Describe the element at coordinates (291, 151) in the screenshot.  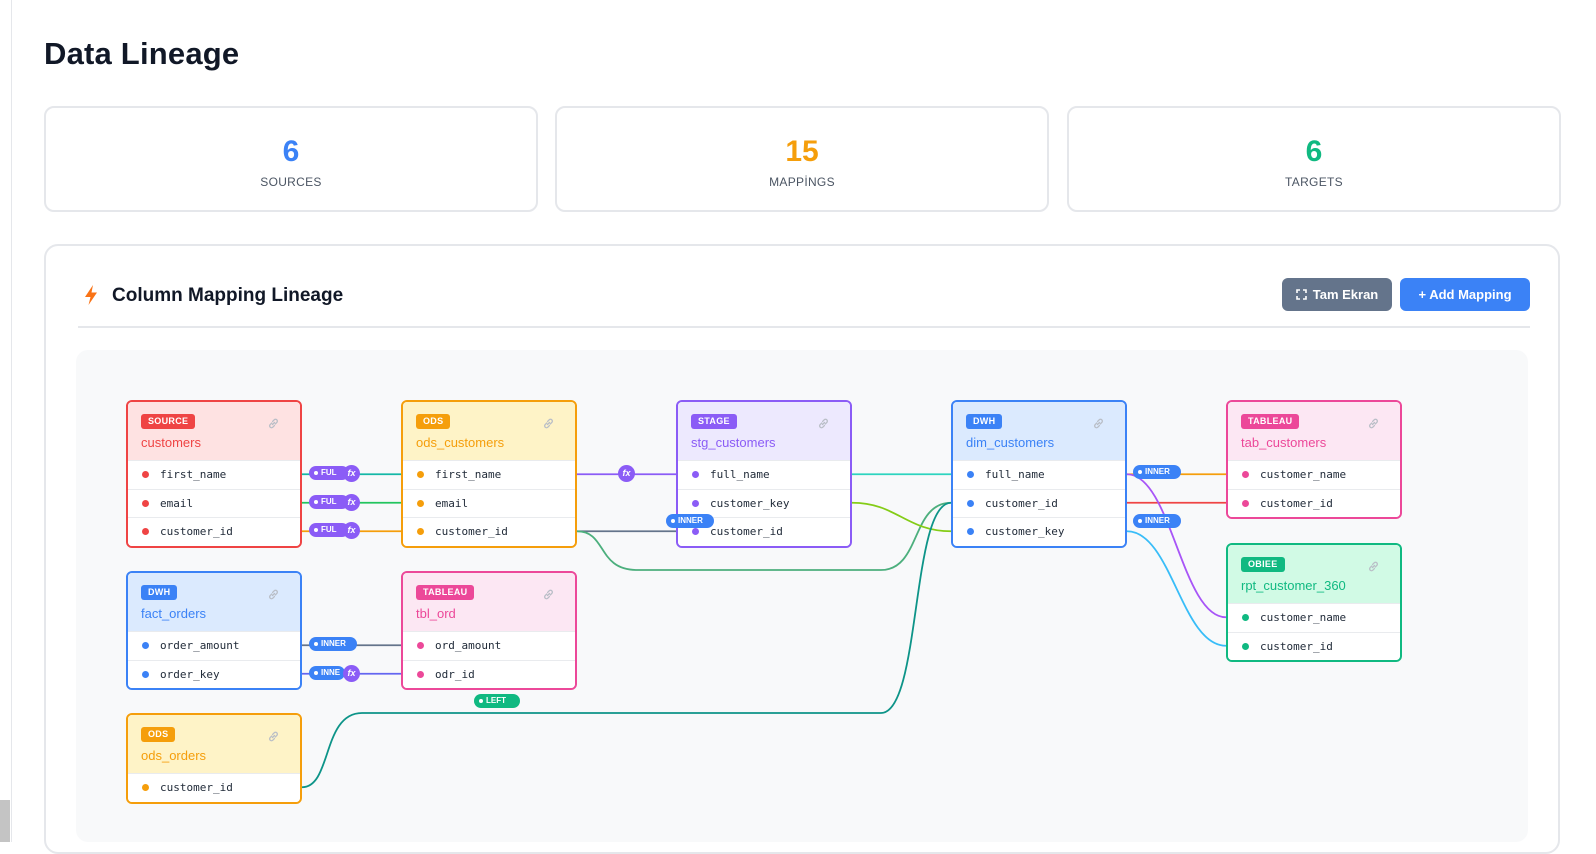
I see `stat-sources-value: 6` at that location.